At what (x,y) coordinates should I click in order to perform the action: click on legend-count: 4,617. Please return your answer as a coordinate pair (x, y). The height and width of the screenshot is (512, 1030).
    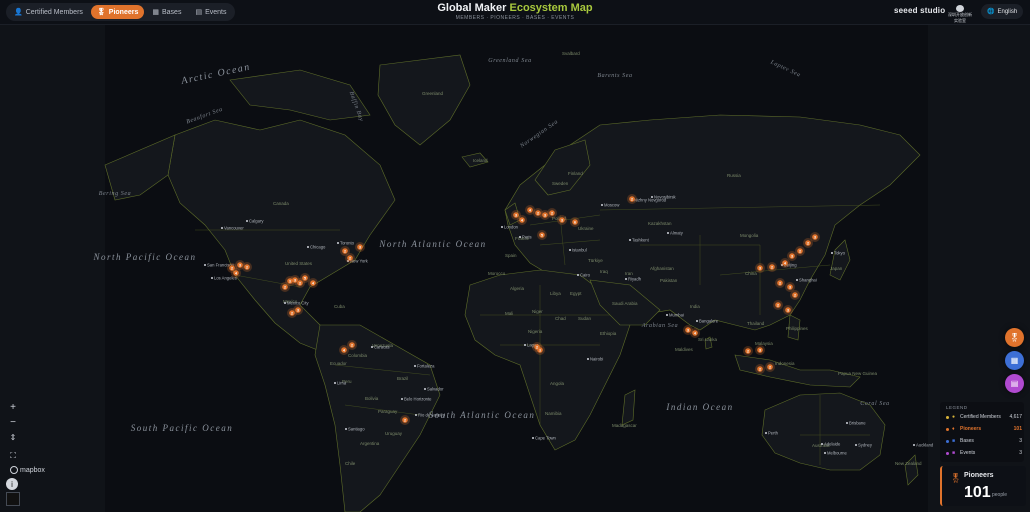
    Looking at the image, I should click on (1015, 417).